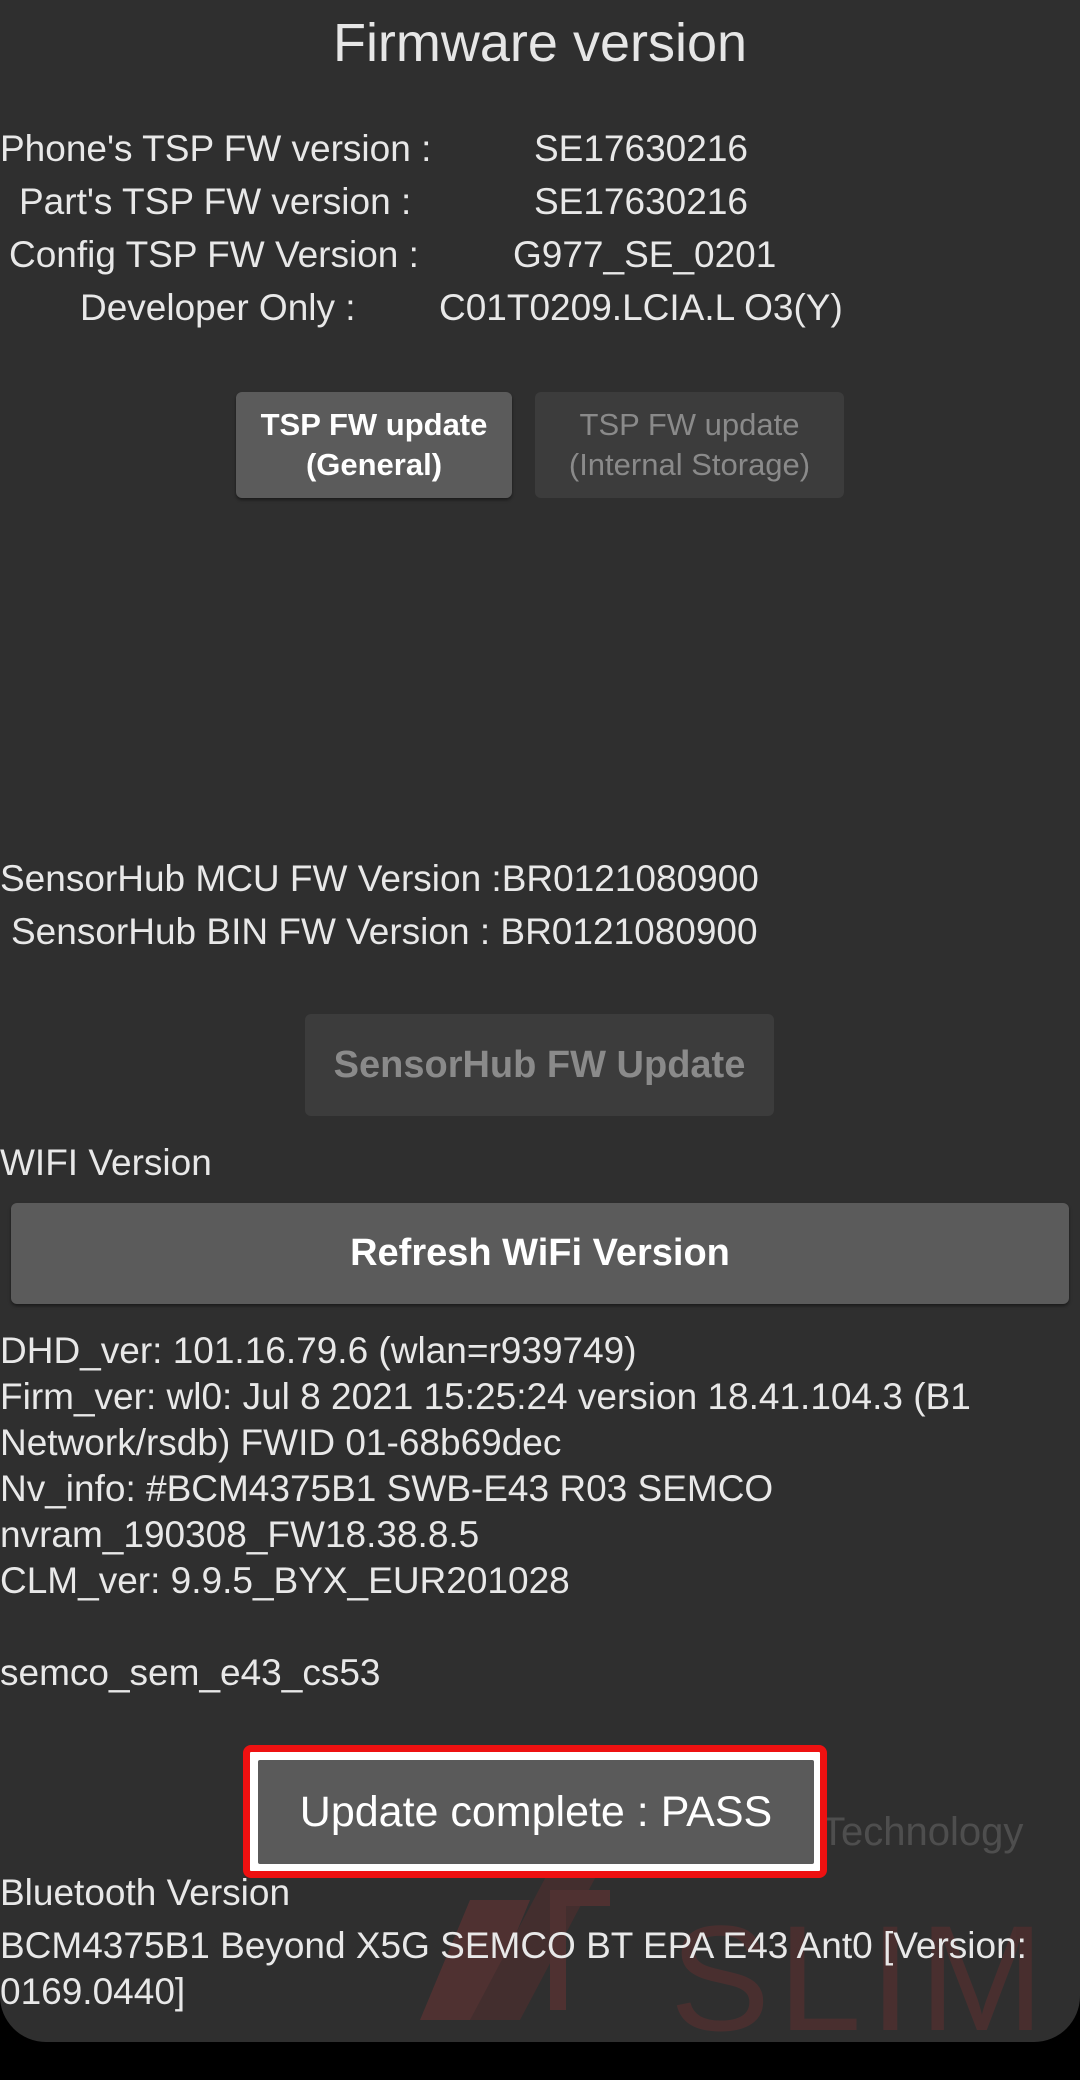  Describe the element at coordinates (641, 148) in the screenshot. I see `phone-tsp-value: SE17630216` at that location.